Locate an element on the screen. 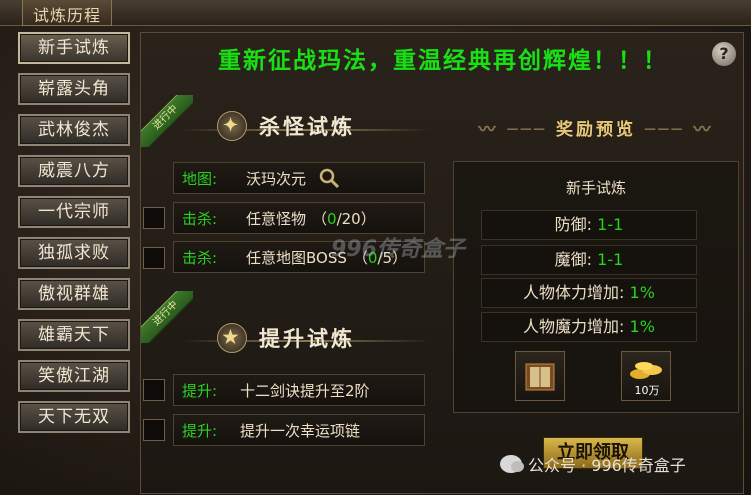  reward-title: 〰 ─── 奖励预览 ─── 〰 is located at coordinates (596, 130).